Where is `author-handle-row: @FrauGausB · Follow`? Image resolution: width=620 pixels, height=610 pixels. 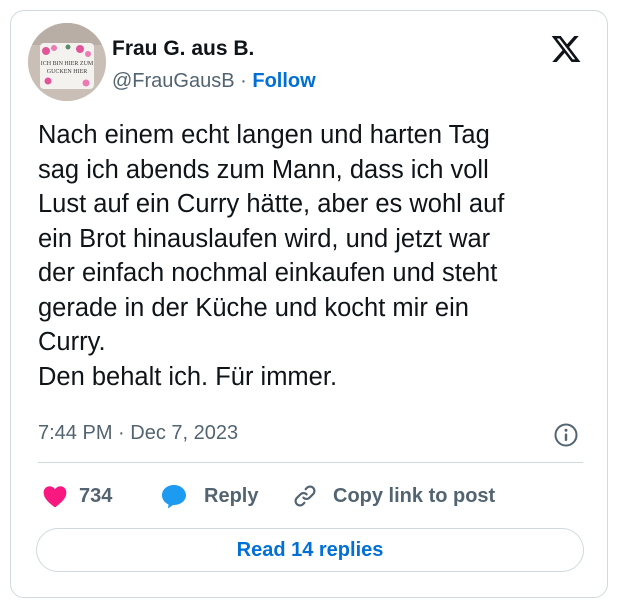 author-handle-row: @FrauGausB · Follow is located at coordinates (214, 81).